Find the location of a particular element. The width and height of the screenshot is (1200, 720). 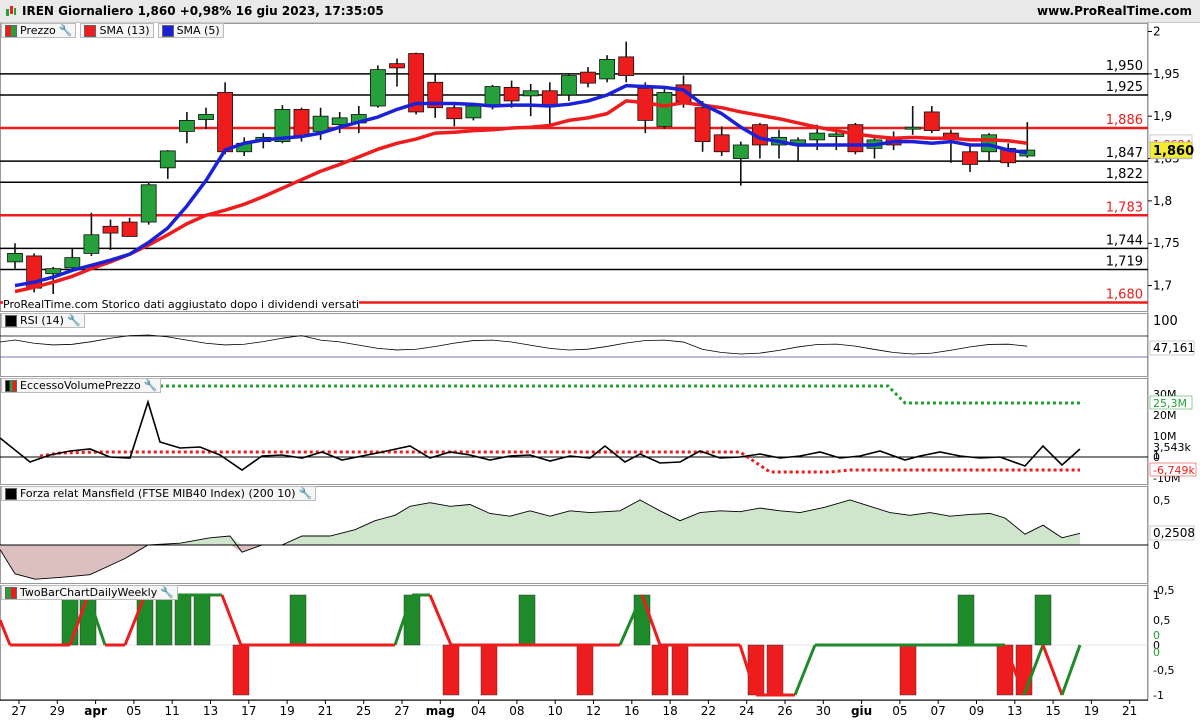

price-tick-label: 1,75 is located at coordinates (1166, 243).